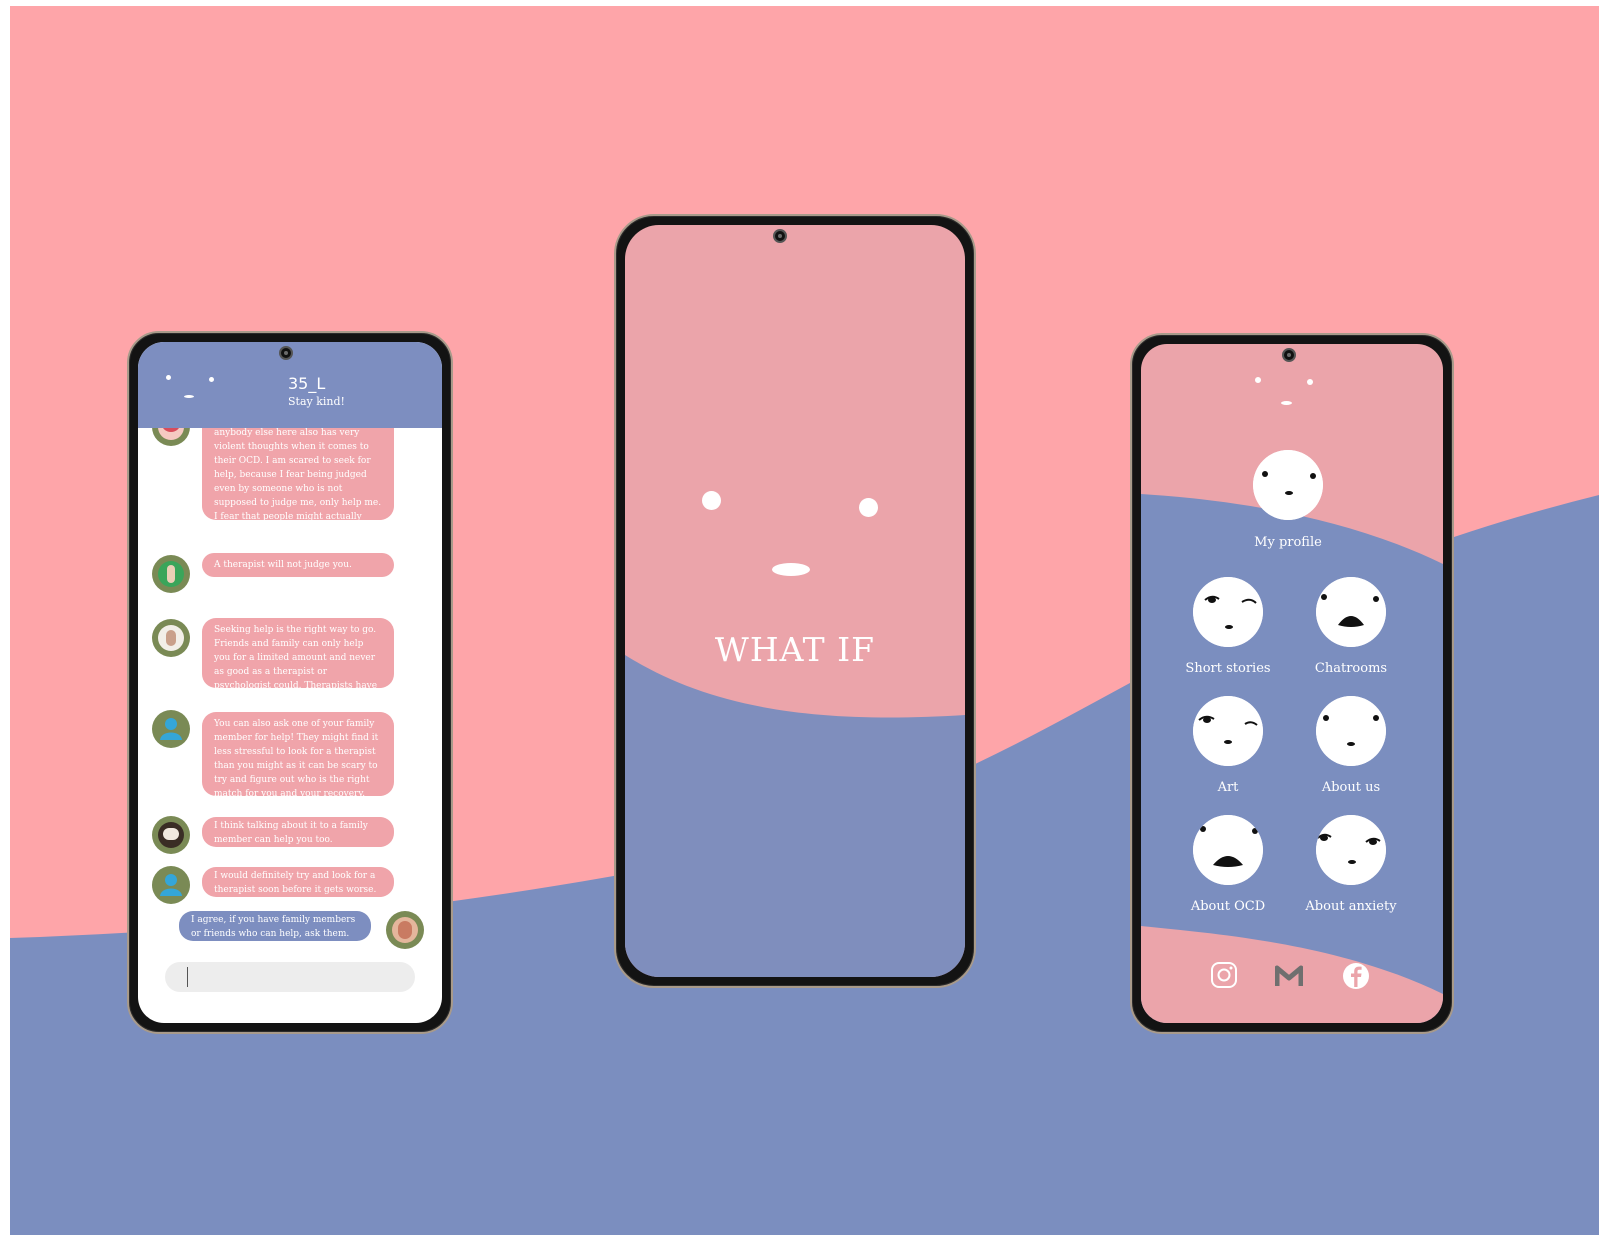 The height and width of the screenshot is (1235, 1599). Describe the element at coordinates (1351, 906) in the screenshot. I see `about-anxiety-label: About anxiety` at that location.